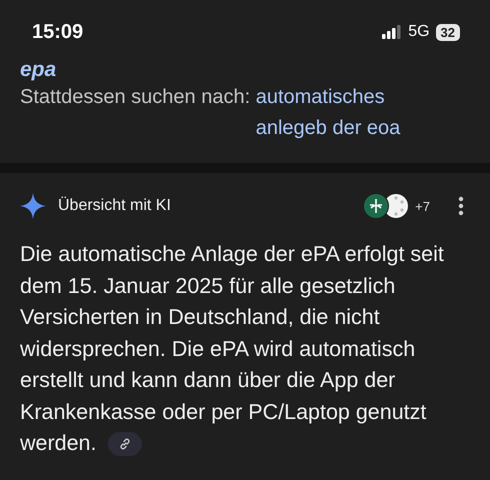  Describe the element at coordinates (115, 206) in the screenshot. I see `overview-title: Übersicht mit KI` at that location.